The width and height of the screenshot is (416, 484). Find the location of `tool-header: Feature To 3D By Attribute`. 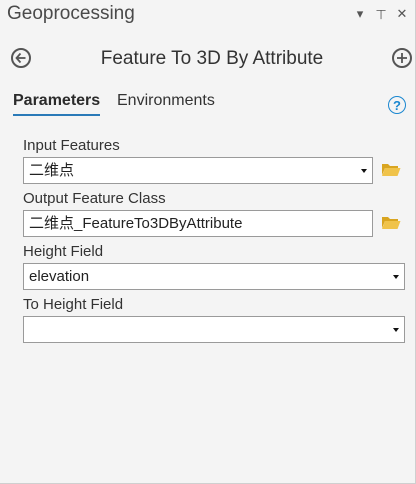

tool-header: Feature To 3D By Attribute is located at coordinates (208, 59).